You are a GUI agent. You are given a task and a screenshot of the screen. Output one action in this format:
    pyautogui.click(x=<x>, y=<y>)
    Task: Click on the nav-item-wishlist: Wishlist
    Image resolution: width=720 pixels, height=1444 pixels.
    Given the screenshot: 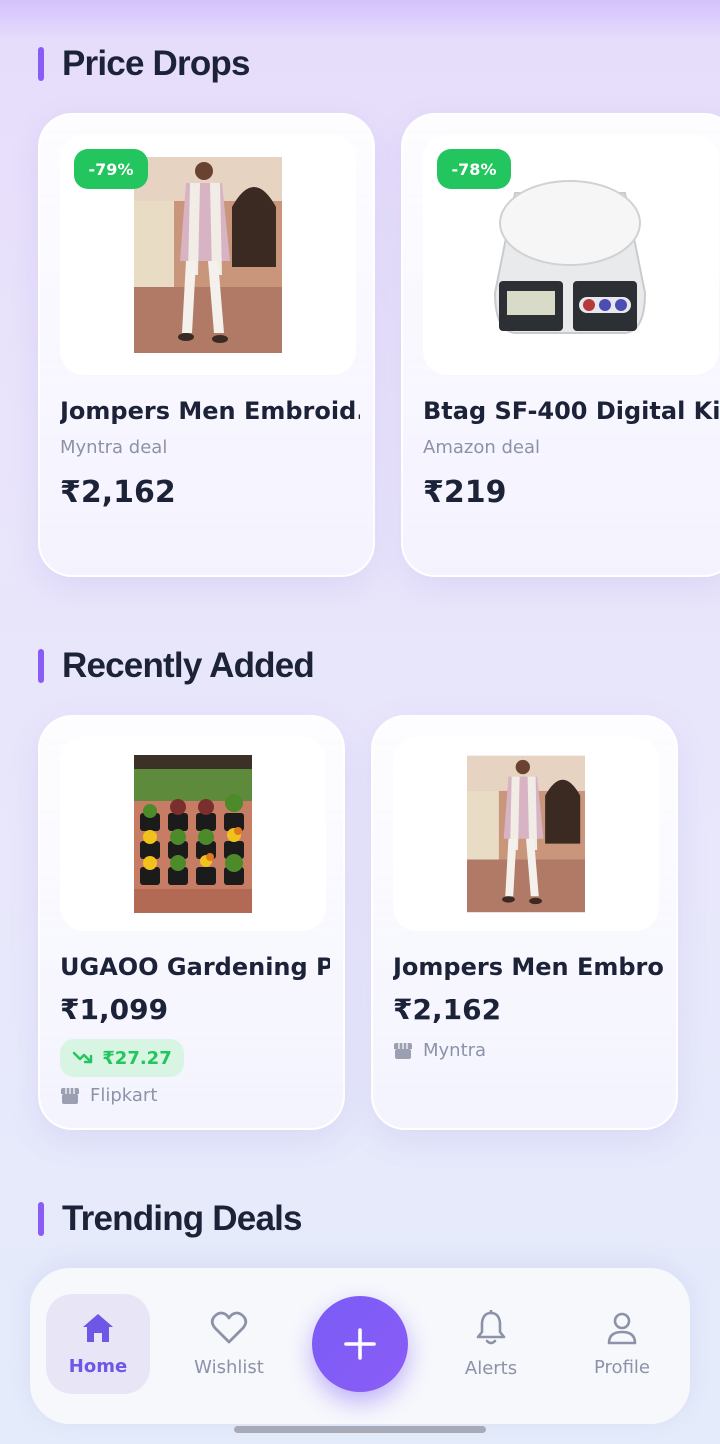 What is the action you would take?
    pyautogui.click(x=229, y=1344)
    